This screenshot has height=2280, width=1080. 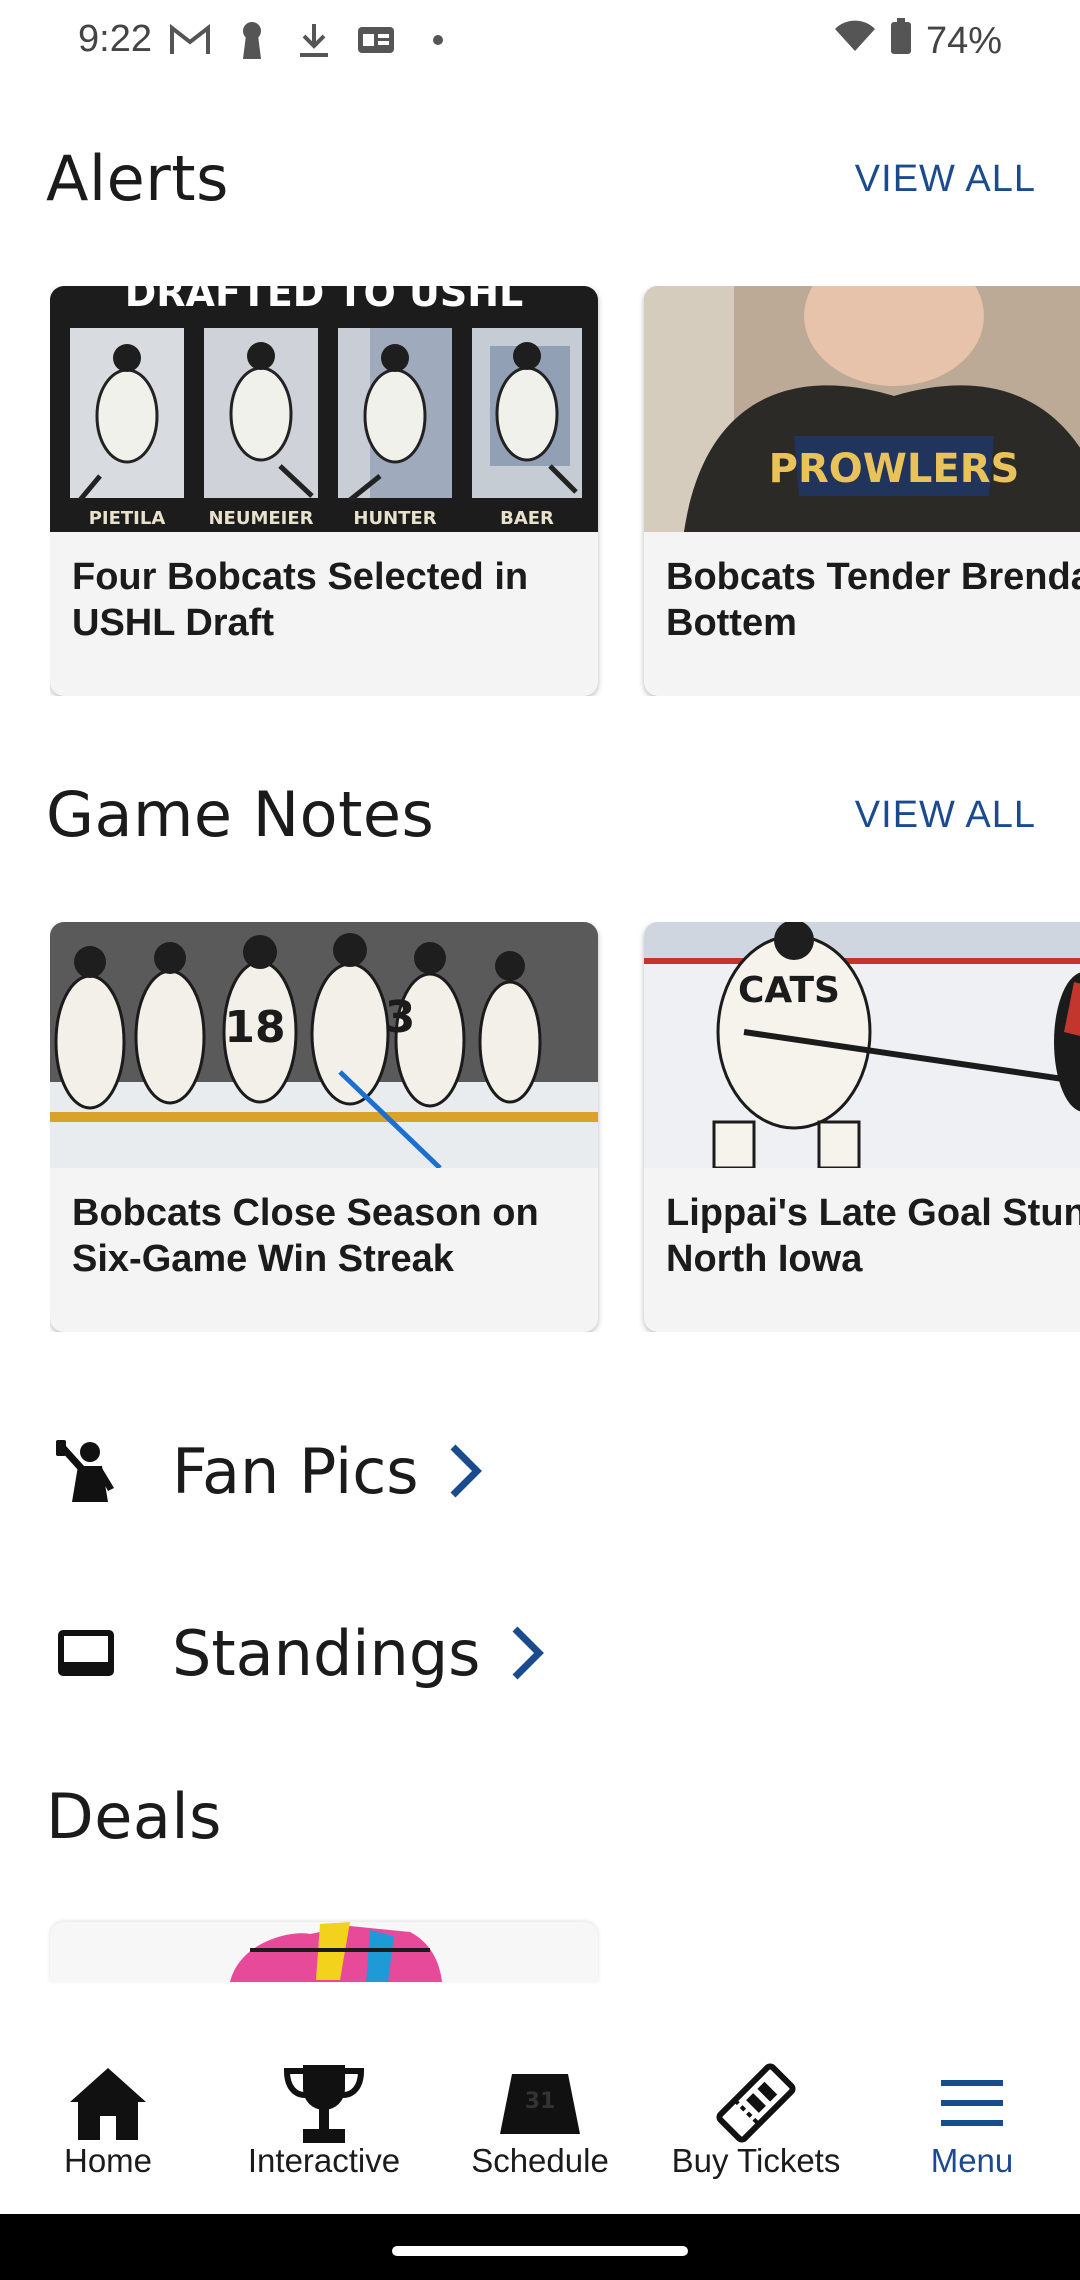 I want to click on alert-card-title: Four Bobcats Selected in USHL Draft, so click(x=300, y=600).